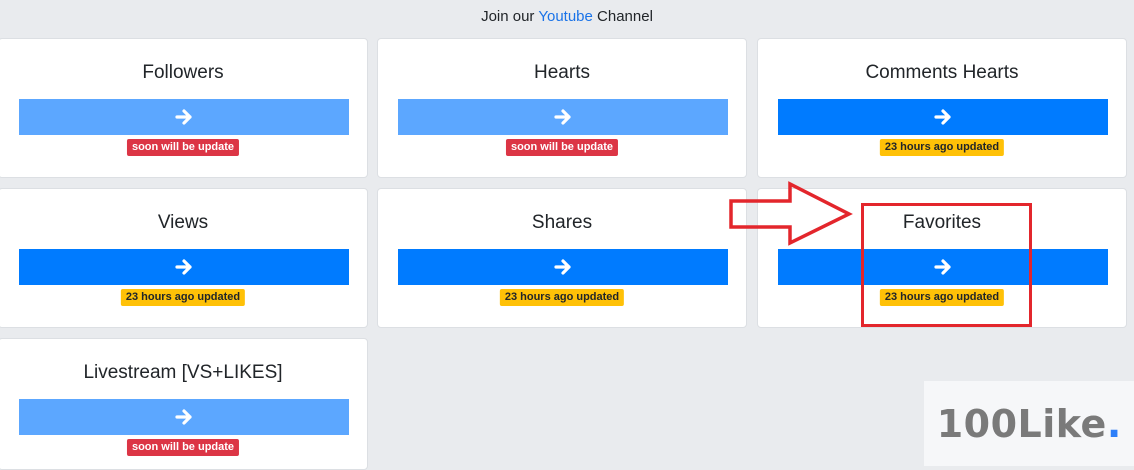 The height and width of the screenshot is (470, 1134). I want to click on service-card-comments-hearts: Comments Hearts 23 hours ago updated, so click(942, 108).